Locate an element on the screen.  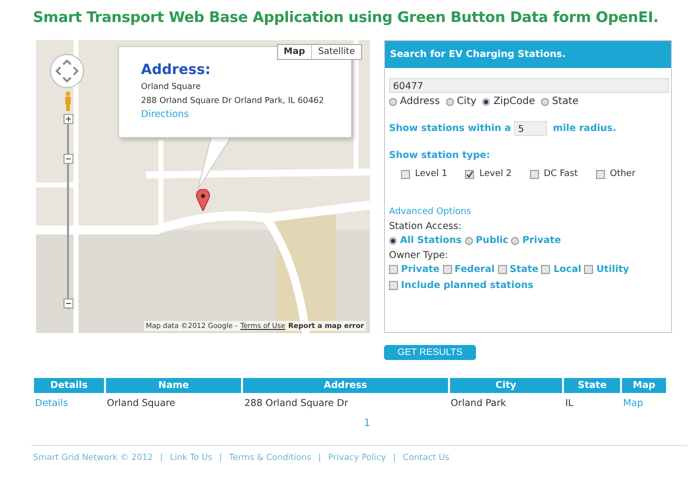
radius-unit: mile radius. is located at coordinates (584, 128).